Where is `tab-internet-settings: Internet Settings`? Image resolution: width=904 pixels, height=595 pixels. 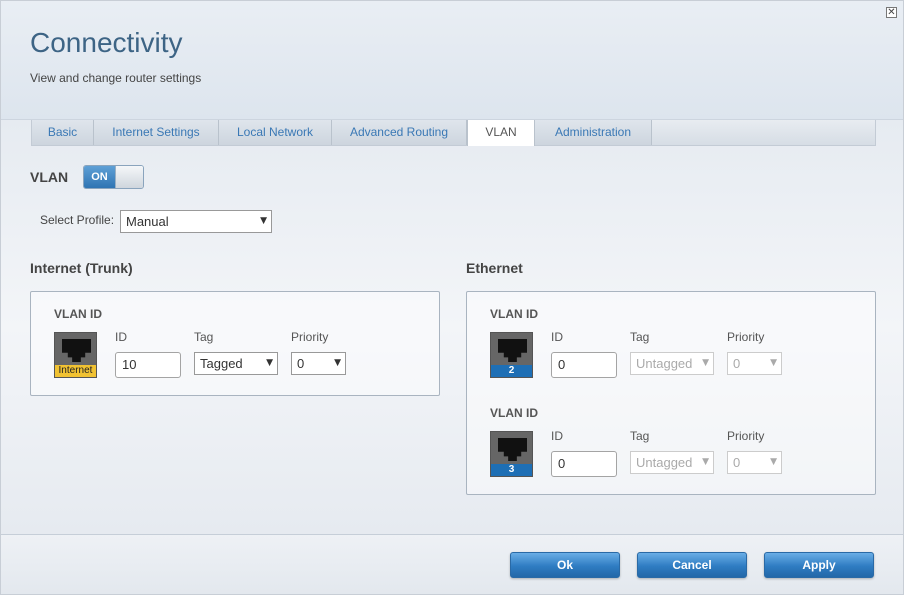 tab-internet-settings: Internet Settings is located at coordinates (156, 132).